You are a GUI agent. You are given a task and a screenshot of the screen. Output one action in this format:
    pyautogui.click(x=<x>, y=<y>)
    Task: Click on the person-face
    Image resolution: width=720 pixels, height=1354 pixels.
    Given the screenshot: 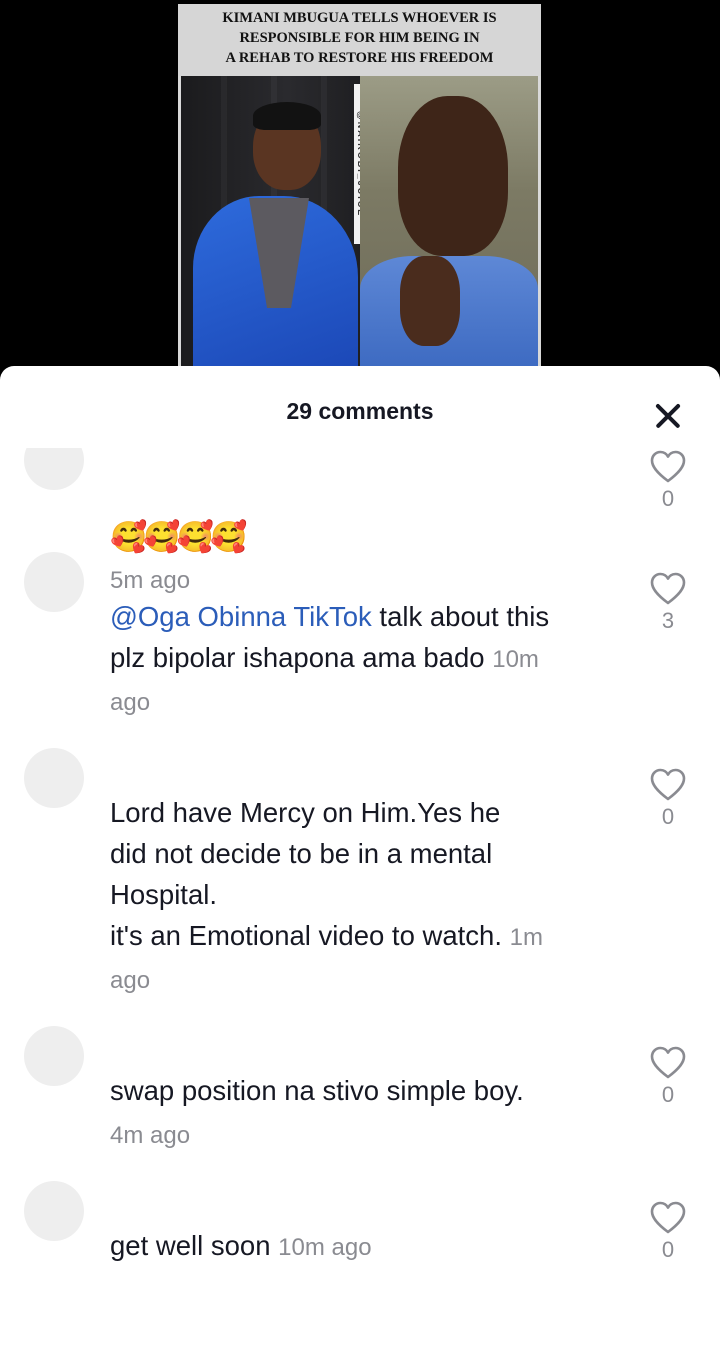 What is the action you would take?
    pyautogui.click(x=453, y=176)
    